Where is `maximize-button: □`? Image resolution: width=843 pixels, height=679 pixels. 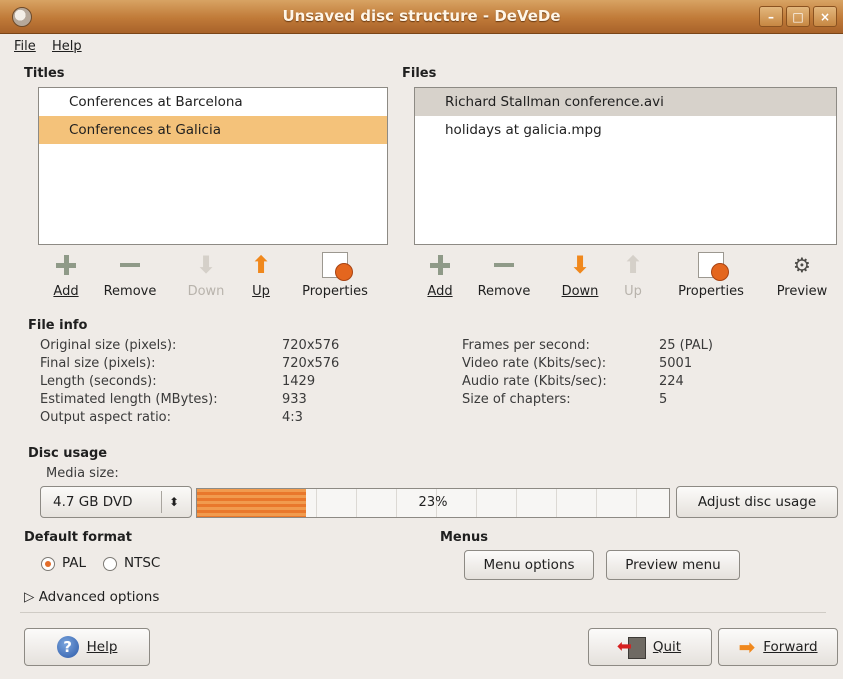 maximize-button: □ is located at coordinates (798, 16).